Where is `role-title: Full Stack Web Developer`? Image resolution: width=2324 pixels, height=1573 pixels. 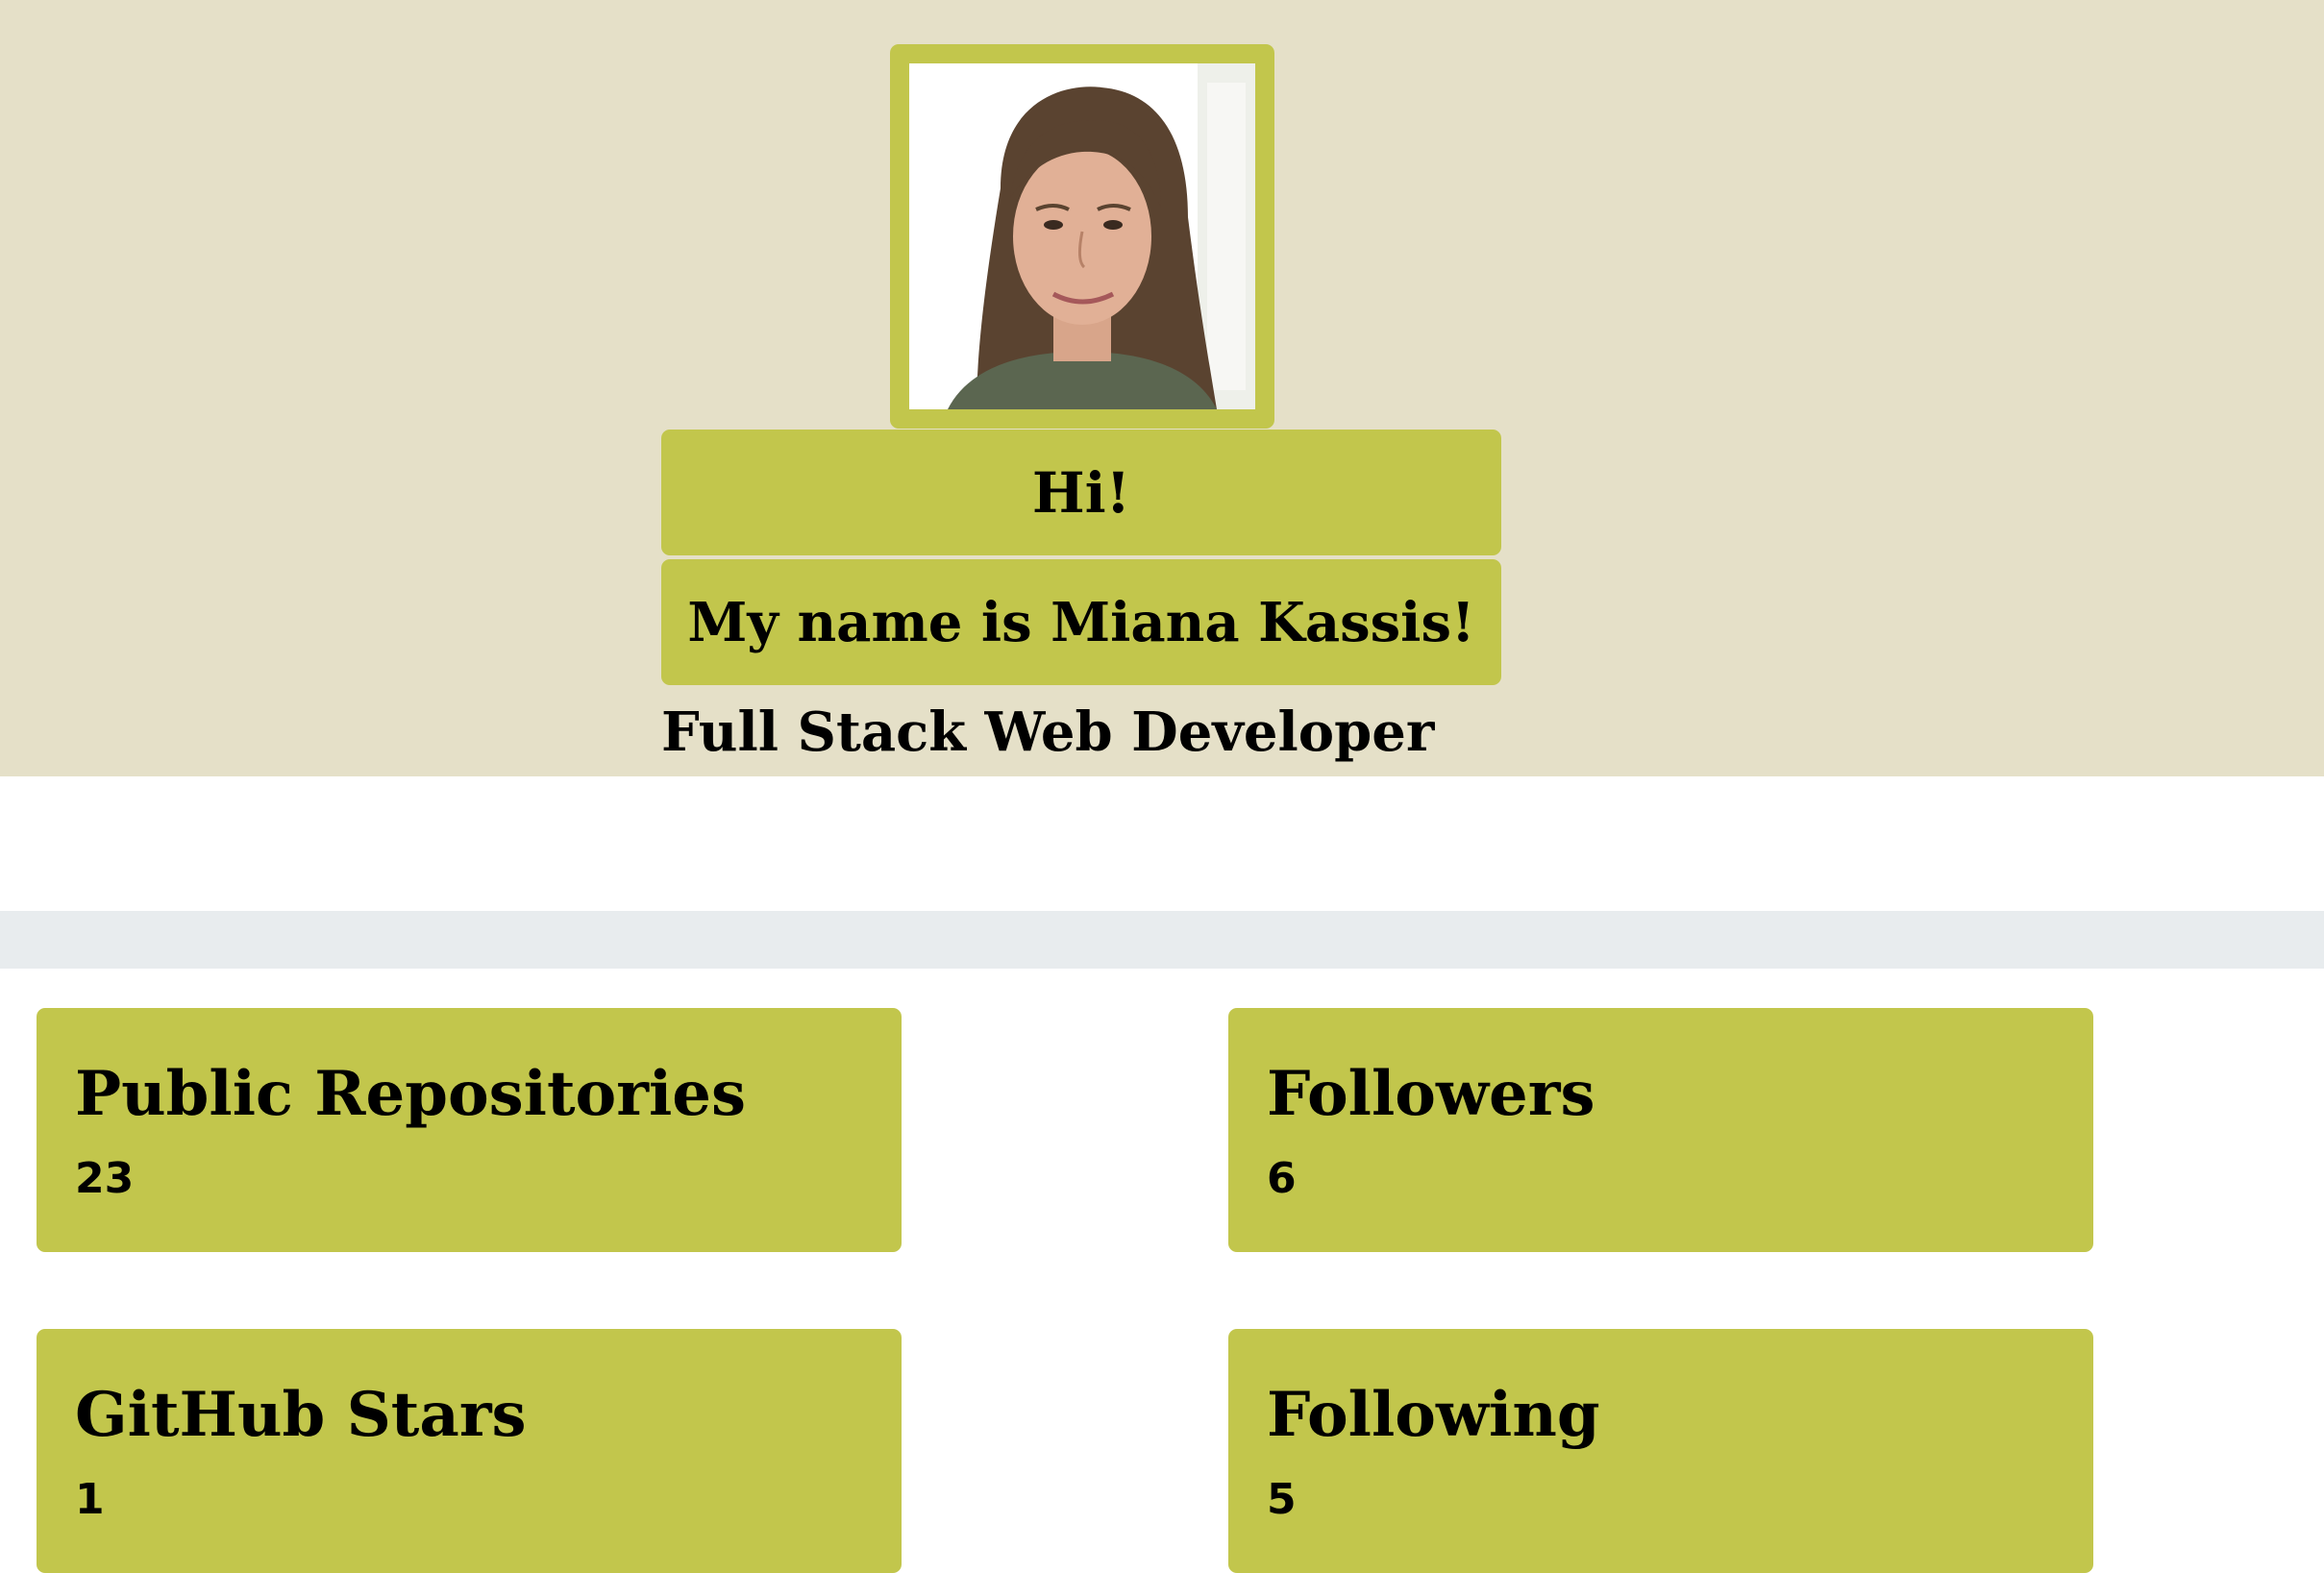 role-title: Full Stack Web Developer is located at coordinates (1048, 732).